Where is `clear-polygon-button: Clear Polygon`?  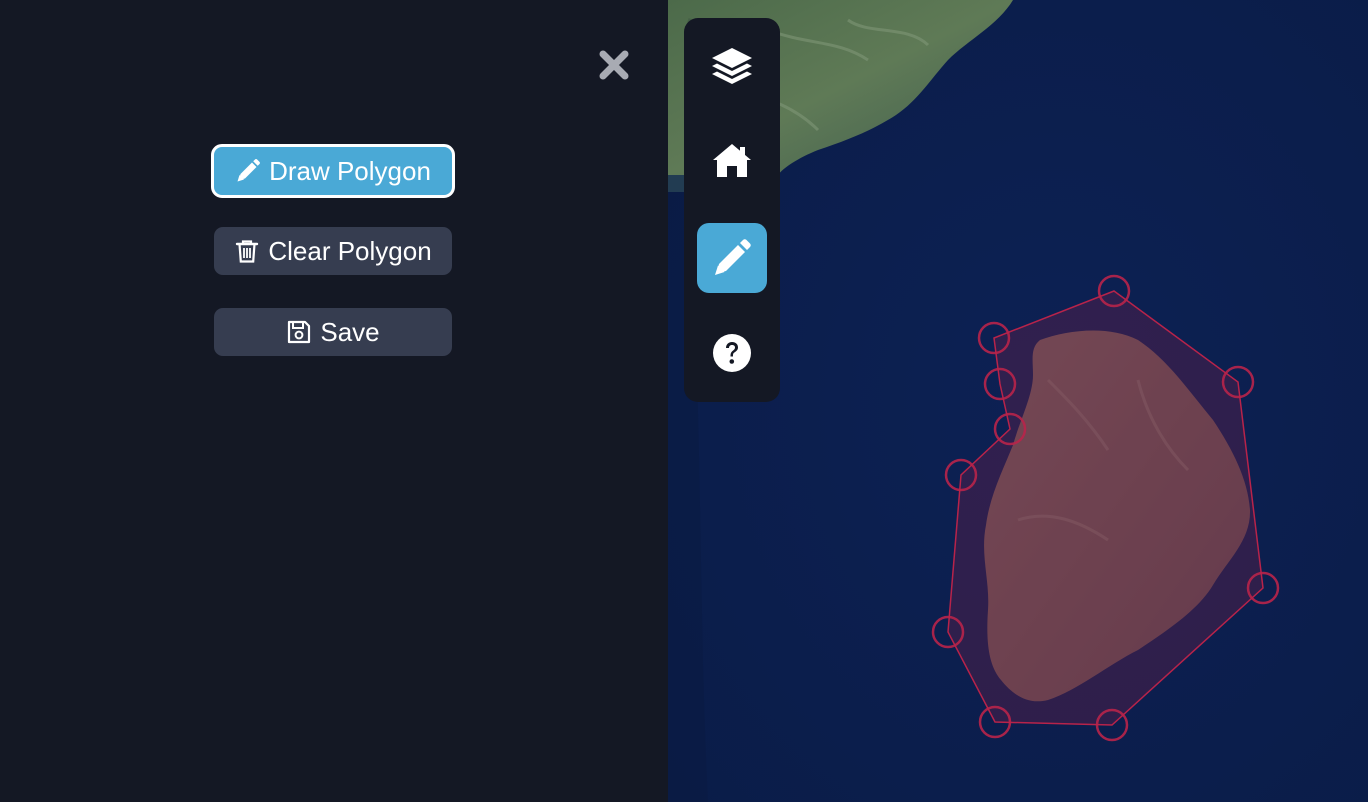
clear-polygon-button: Clear Polygon is located at coordinates (333, 251).